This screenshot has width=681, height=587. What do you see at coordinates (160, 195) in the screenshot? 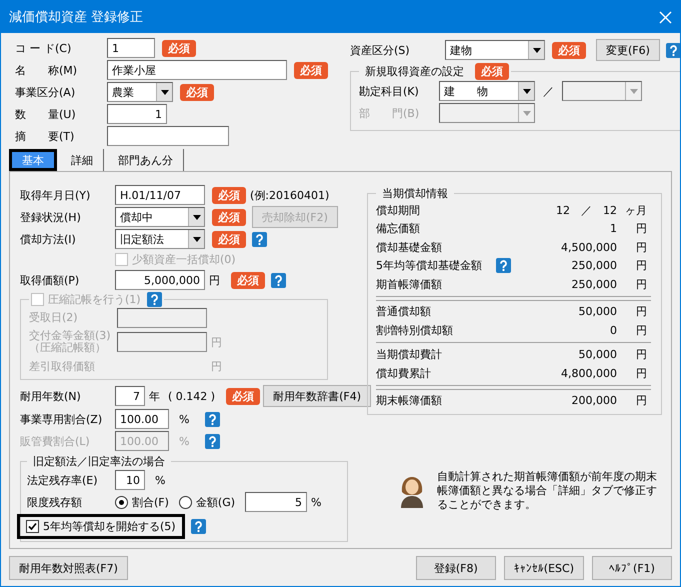
I see `input-field: H.01/11/07` at bounding box center [160, 195].